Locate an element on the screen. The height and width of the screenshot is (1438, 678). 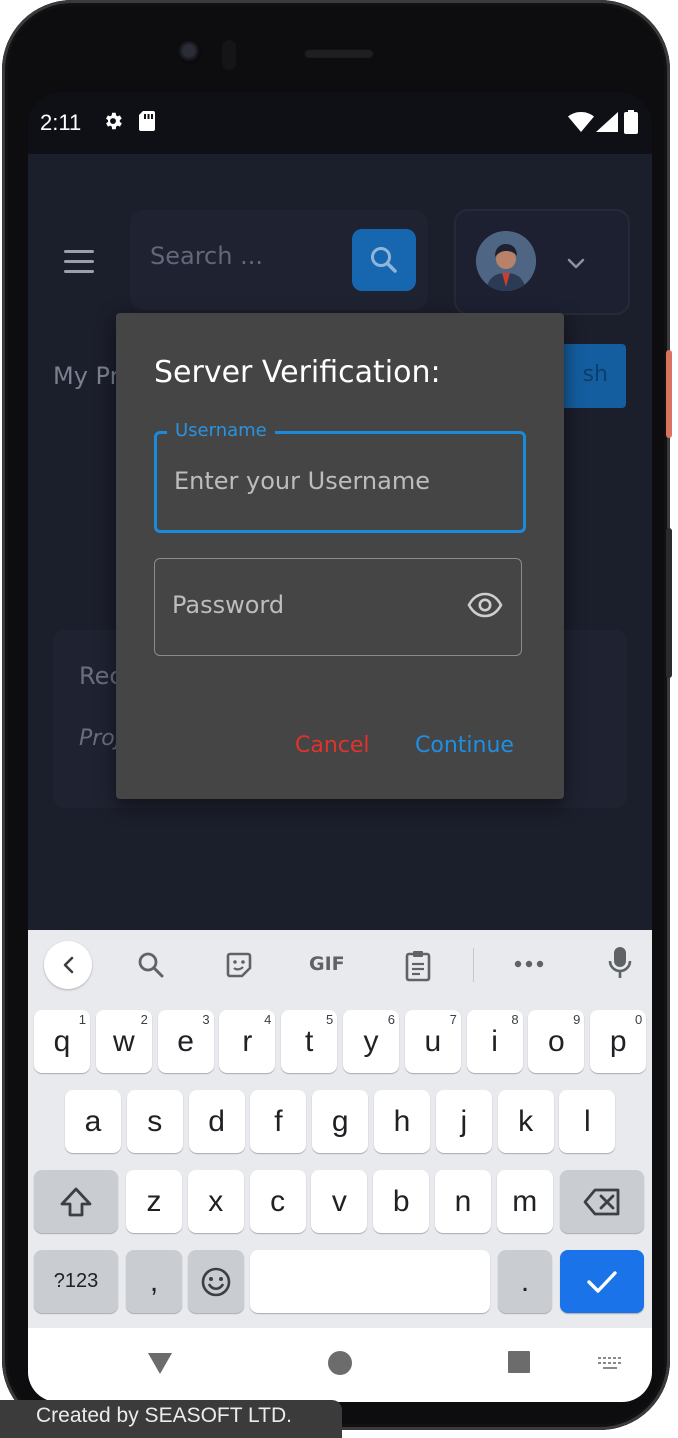
key-w: w2 is located at coordinates (123, 1041).